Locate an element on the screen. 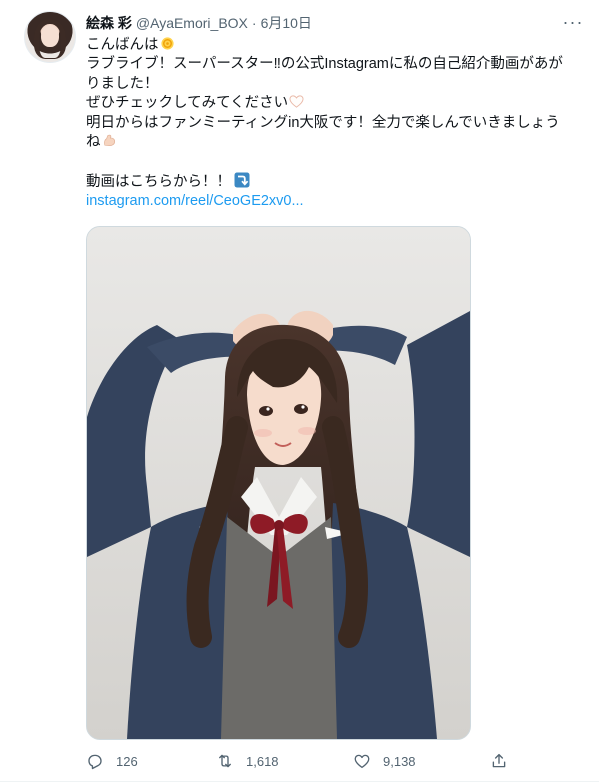 This screenshot has width=599, height=782. tweet-line: 明日からはファンミーティングin大阪です！全力で楽しんでいきましょう is located at coordinates (323, 122).